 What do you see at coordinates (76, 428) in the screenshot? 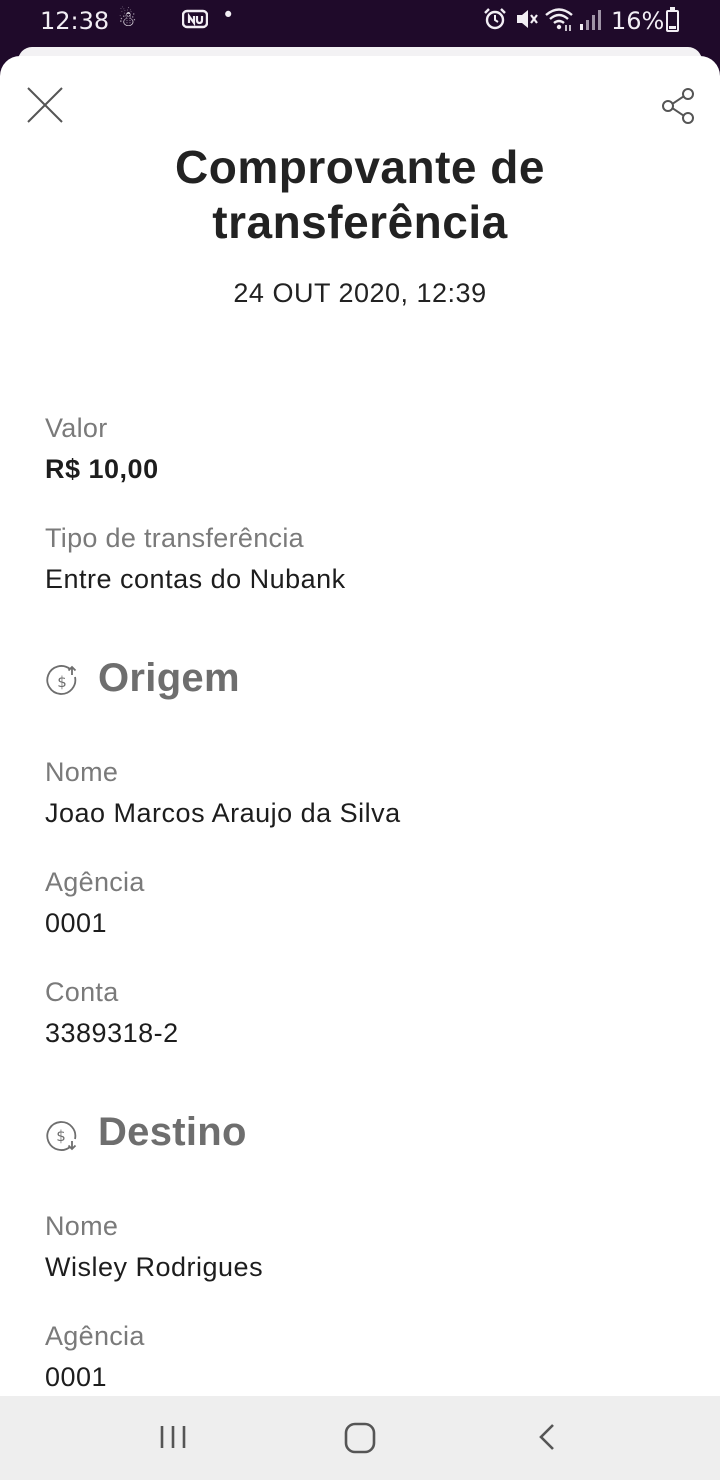
I see `value-label: Valor` at bounding box center [76, 428].